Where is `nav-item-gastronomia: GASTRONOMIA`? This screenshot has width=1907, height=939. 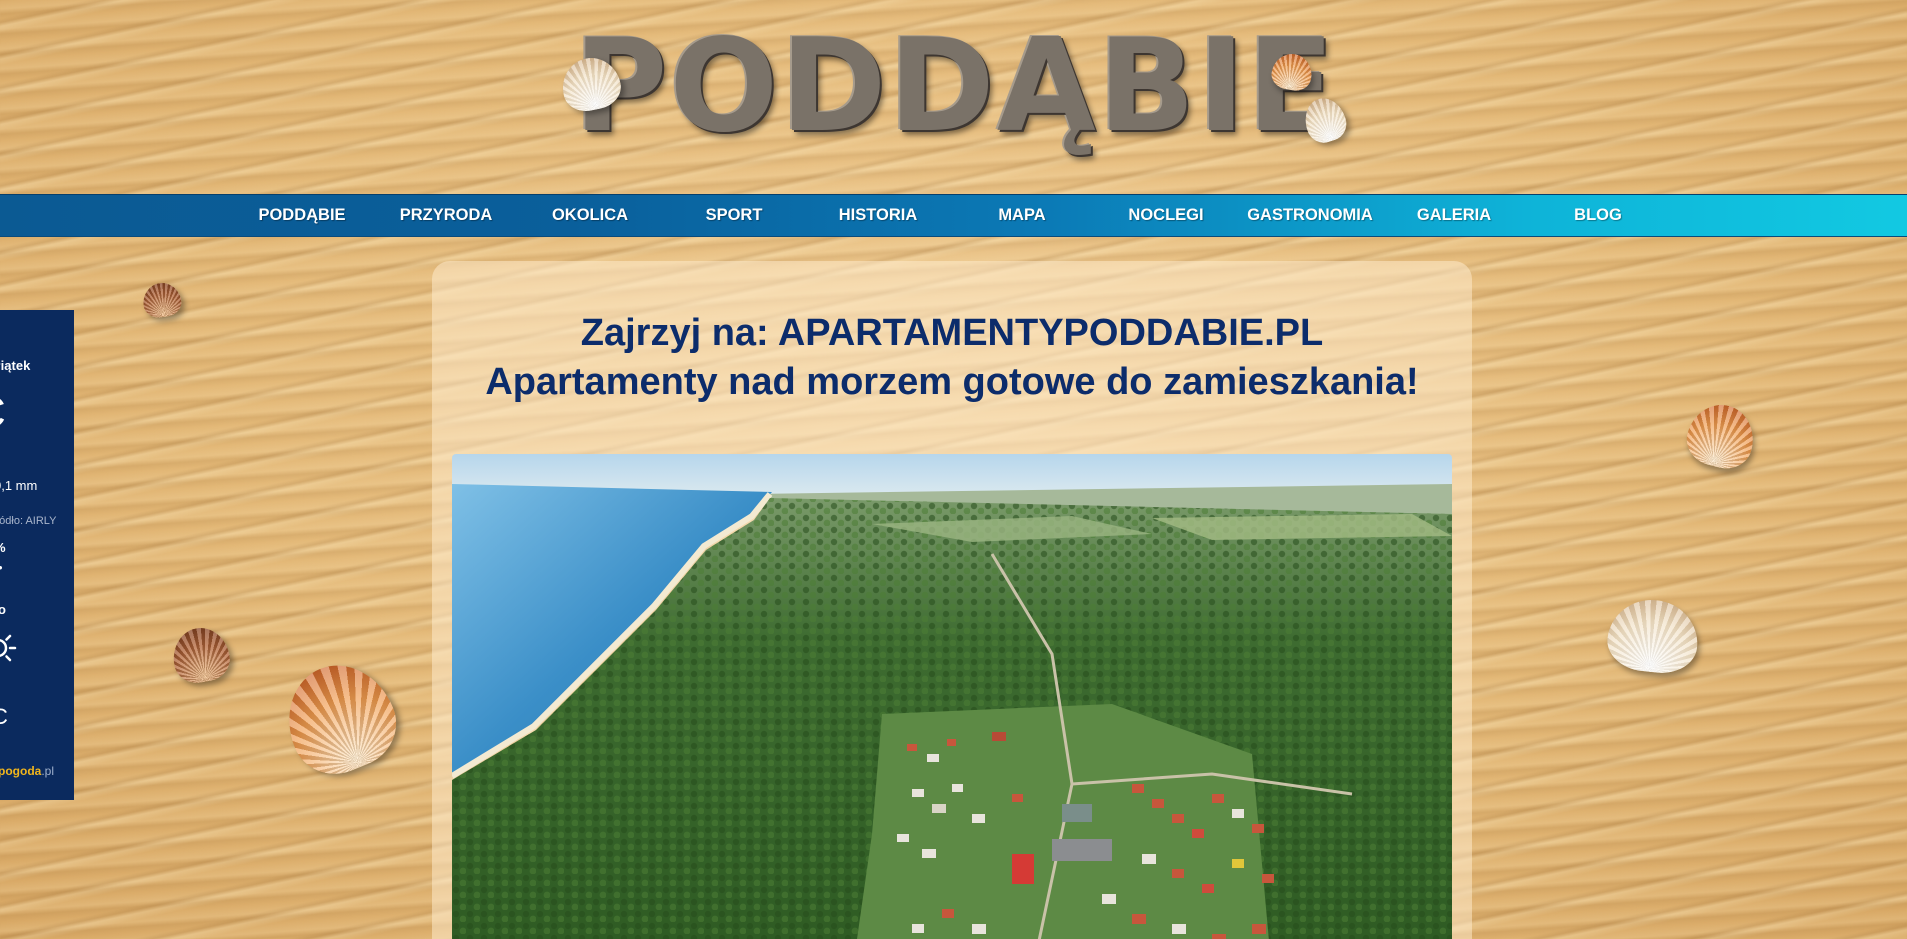 nav-item-gastronomia: GASTRONOMIA is located at coordinates (1310, 215).